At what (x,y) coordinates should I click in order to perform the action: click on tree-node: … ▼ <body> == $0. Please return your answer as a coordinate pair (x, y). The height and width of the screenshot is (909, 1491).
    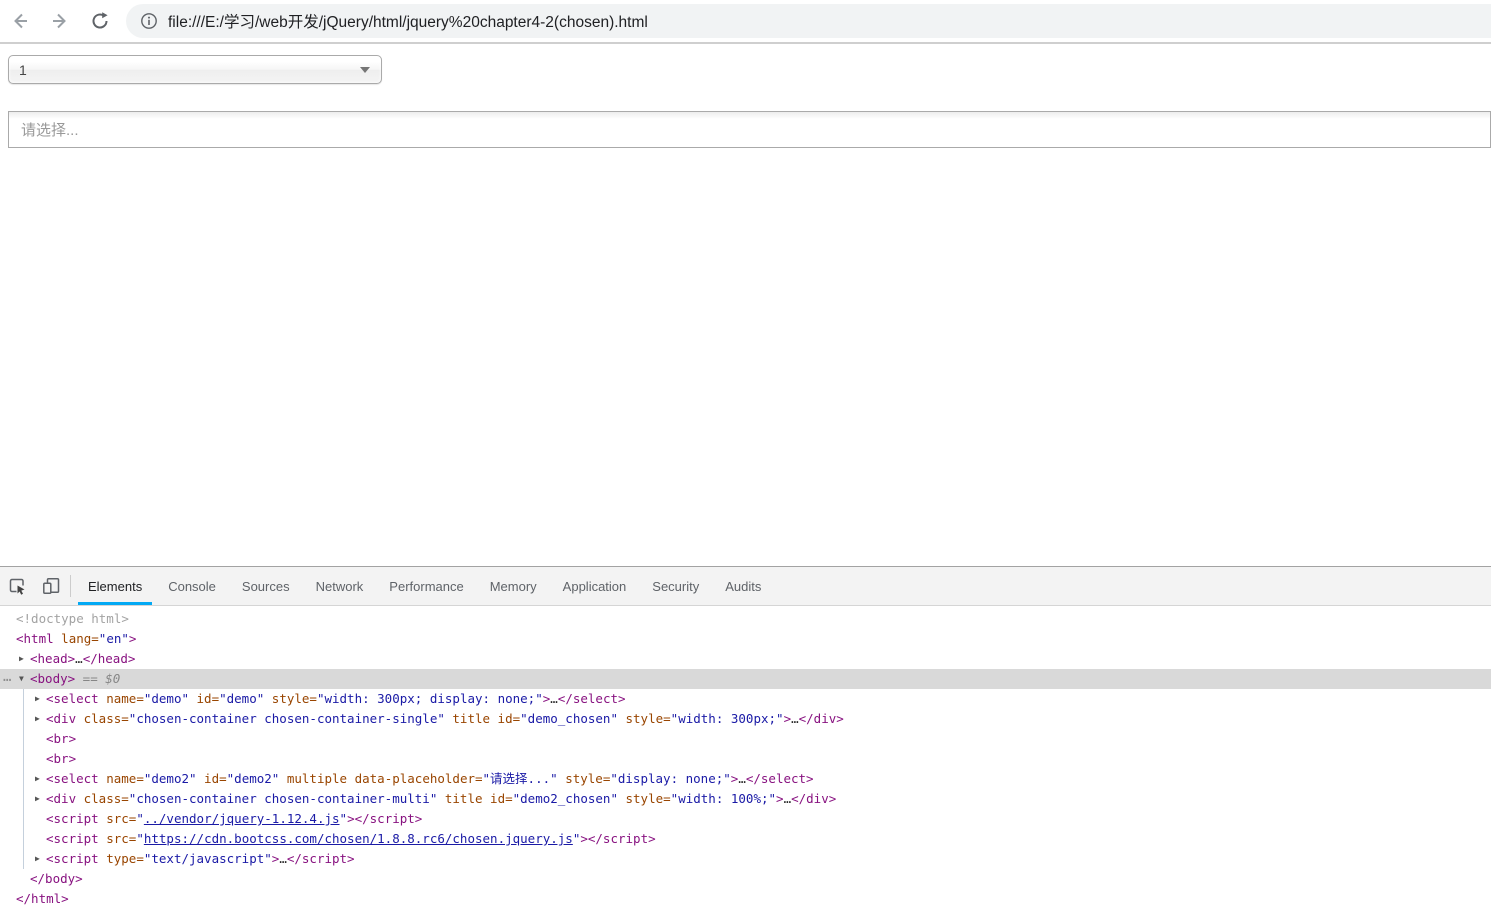
    Looking at the image, I should click on (745, 679).